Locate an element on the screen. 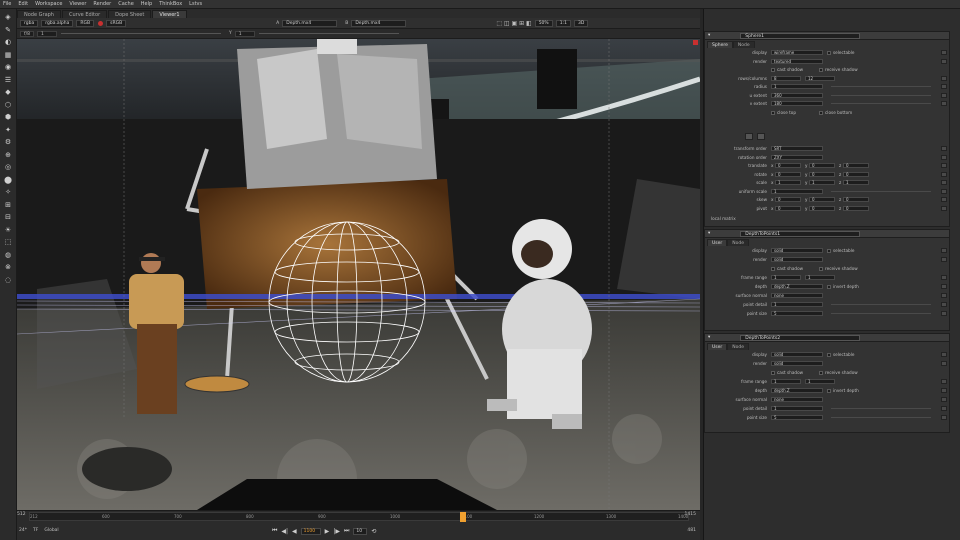 The image size is (960, 540). property-value-field: 8 is located at coordinates (786, 78).